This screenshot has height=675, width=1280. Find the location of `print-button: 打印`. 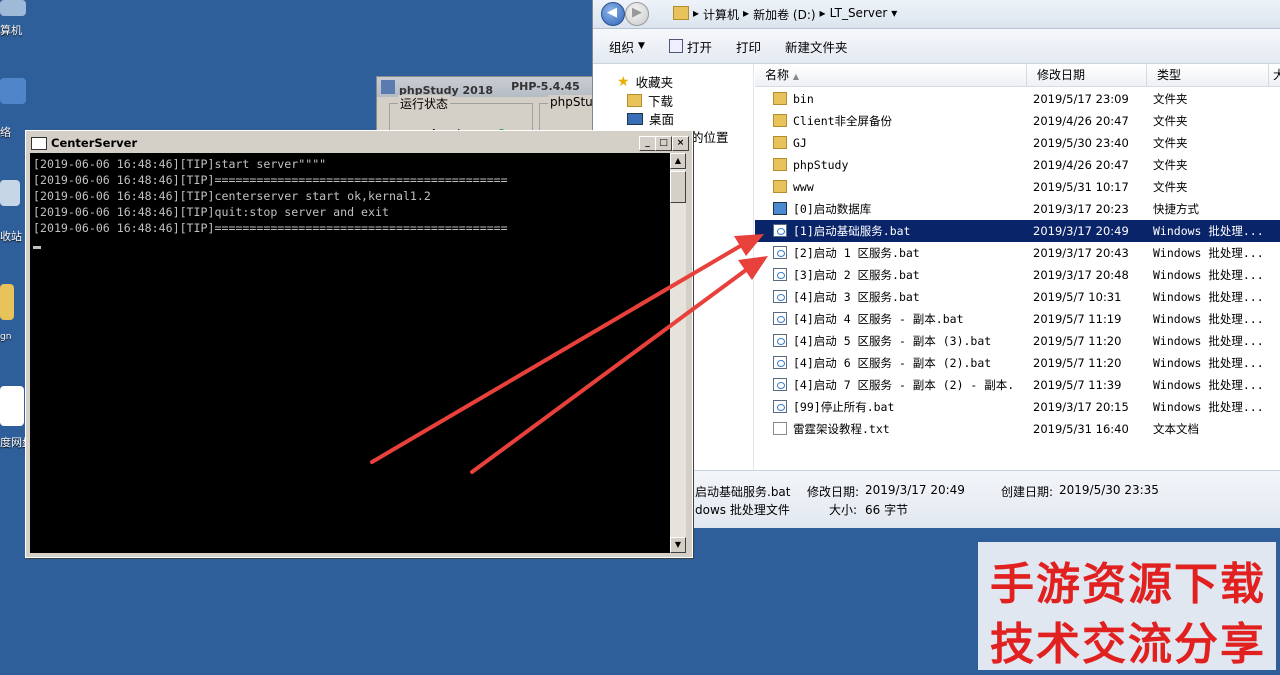

print-button: 打印 is located at coordinates (748, 46).